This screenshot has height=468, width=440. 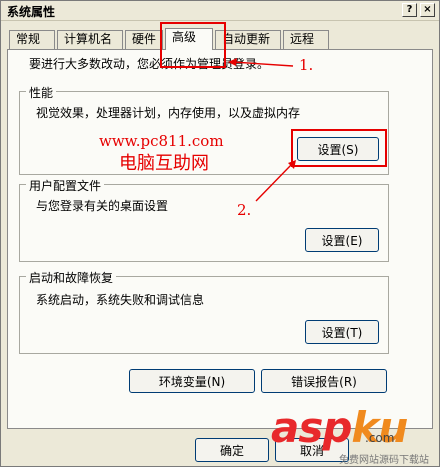 I want to click on site-logo: aspku .com 免费网站源码下载站, so click(x=354, y=435).